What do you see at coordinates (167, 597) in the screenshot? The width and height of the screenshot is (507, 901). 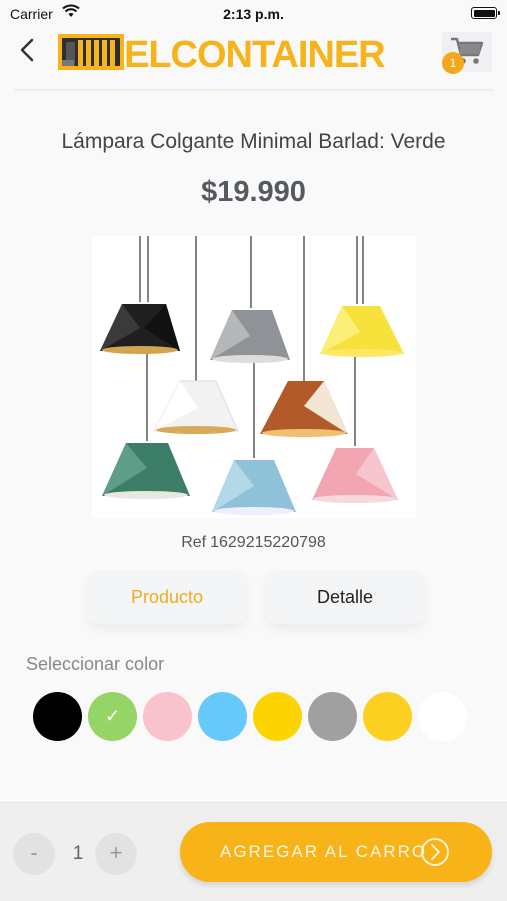 I see `tab-producto: Producto` at bounding box center [167, 597].